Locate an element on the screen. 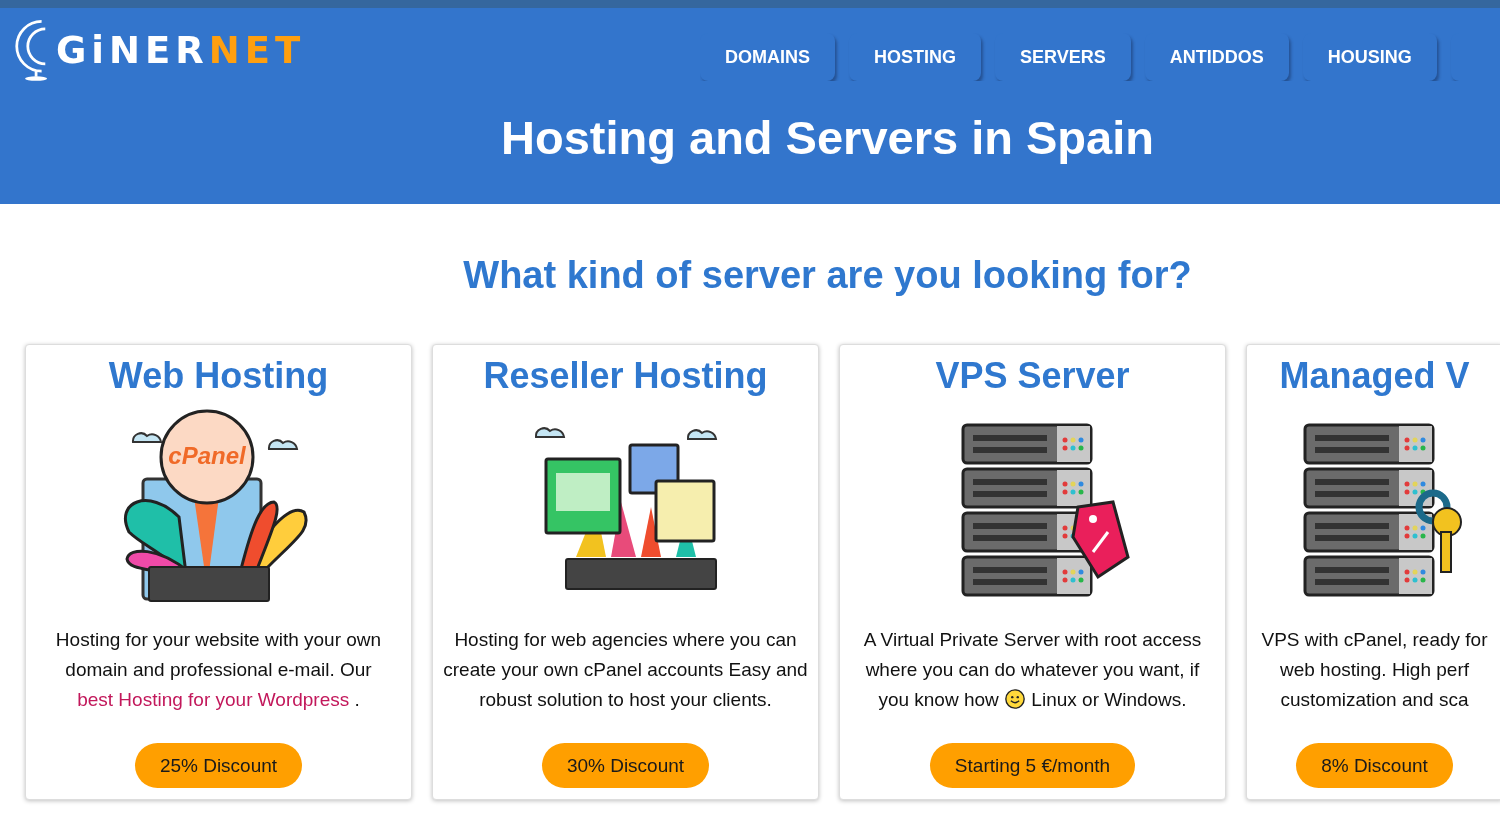  logo: GiNER NET is located at coordinates (181, 50).